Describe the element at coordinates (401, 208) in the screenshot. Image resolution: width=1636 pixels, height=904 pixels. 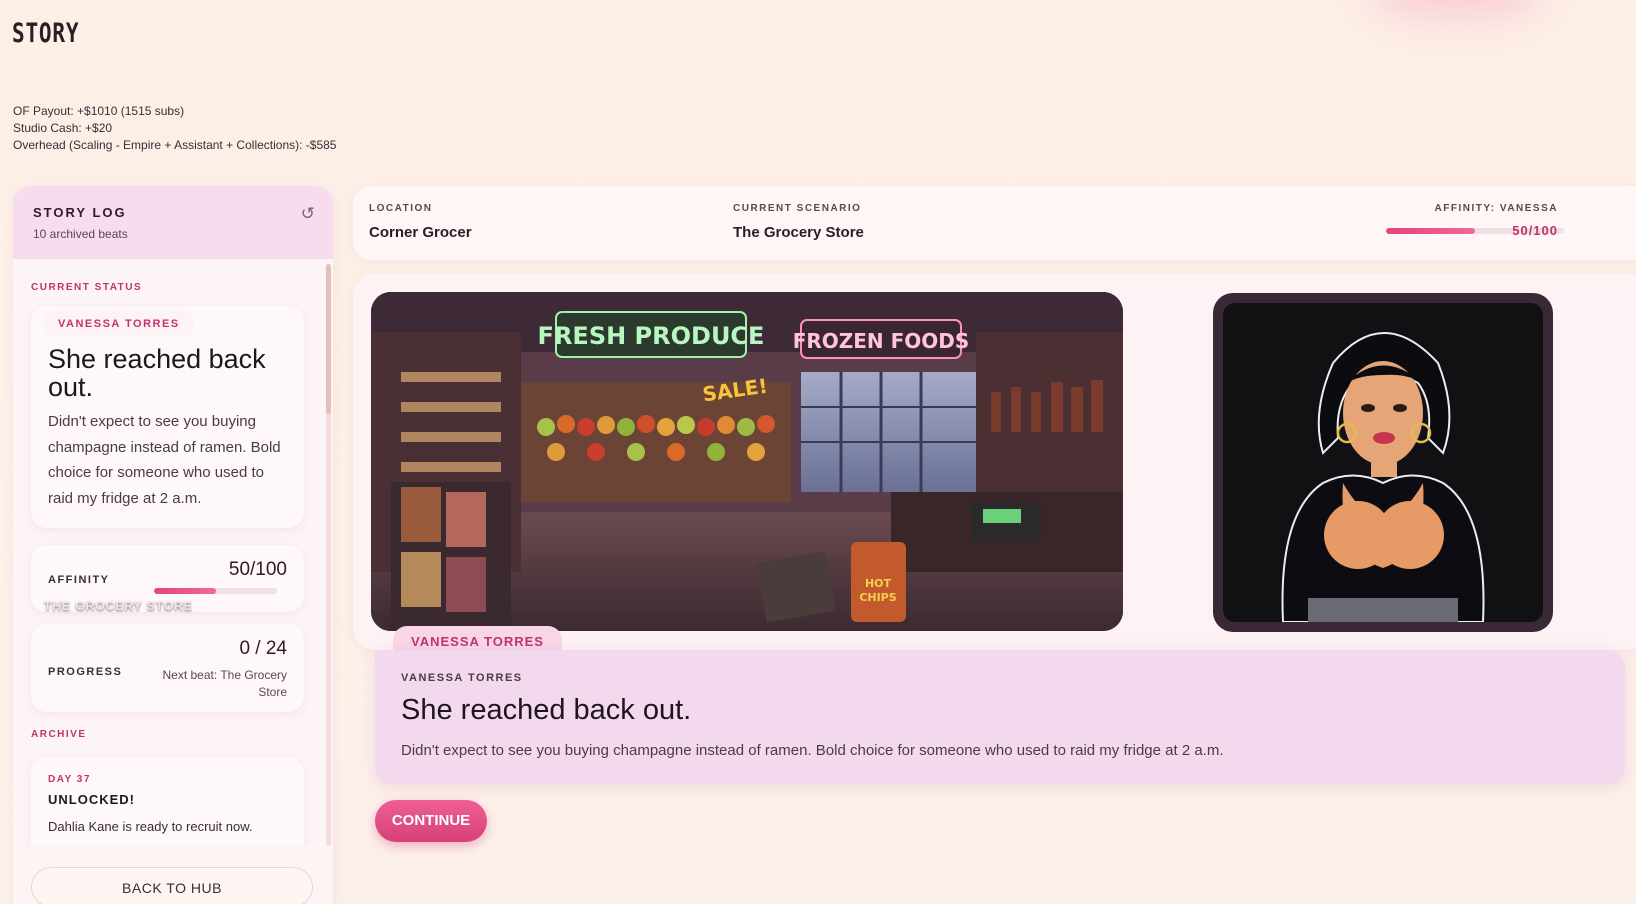
I see `location-label: LOCATION` at that location.